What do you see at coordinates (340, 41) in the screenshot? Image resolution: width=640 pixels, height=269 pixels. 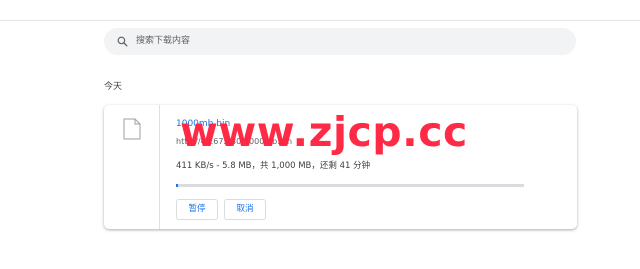 I see `search-bar: 搜索下载内容` at bounding box center [340, 41].